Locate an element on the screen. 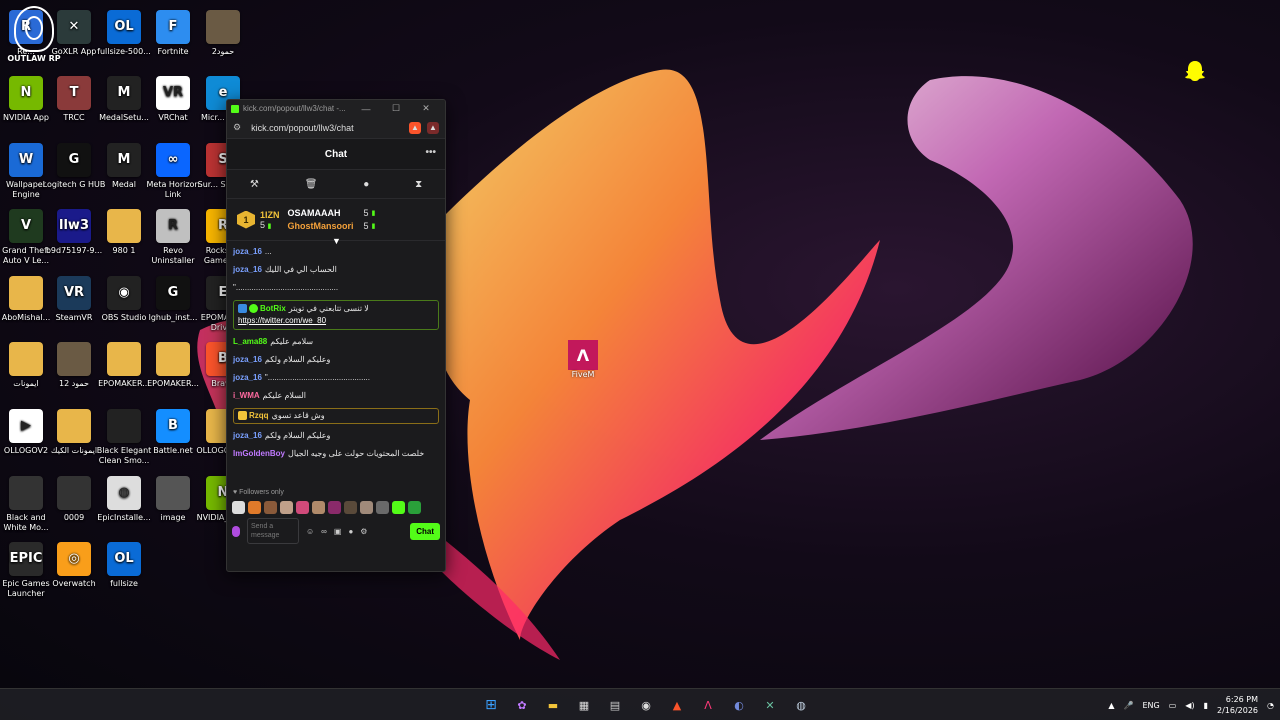 This screenshot has height=720, width=1280. chat-message-text: سلامم عليكم is located at coordinates (292, 341).